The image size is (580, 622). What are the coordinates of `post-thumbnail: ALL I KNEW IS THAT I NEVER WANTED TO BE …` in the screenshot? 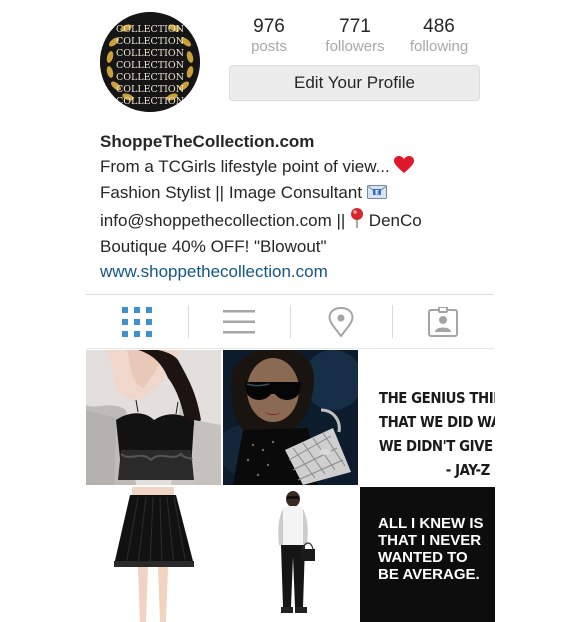 It's located at (427, 554).